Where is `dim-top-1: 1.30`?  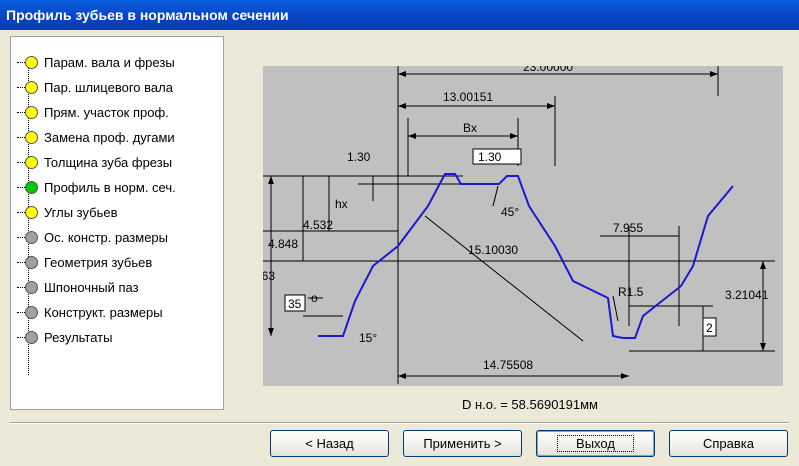
dim-top-1: 1.30 is located at coordinates (359, 157).